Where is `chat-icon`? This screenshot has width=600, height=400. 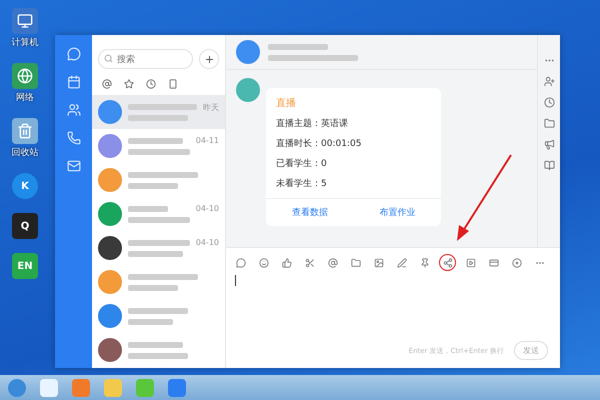 chat-icon is located at coordinates (73, 54).